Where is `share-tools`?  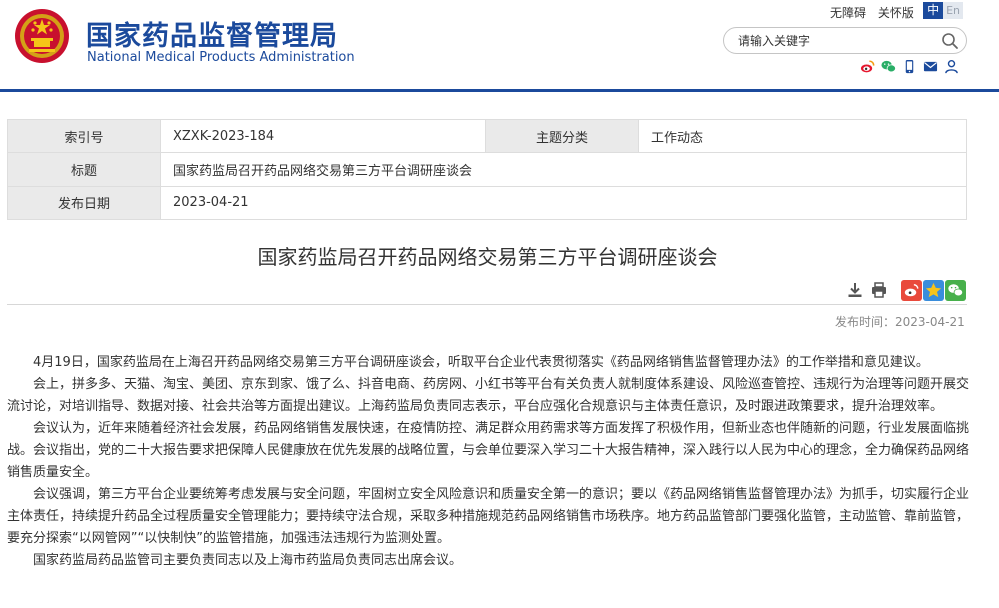
share-tools is located at coordinates (933, 290).